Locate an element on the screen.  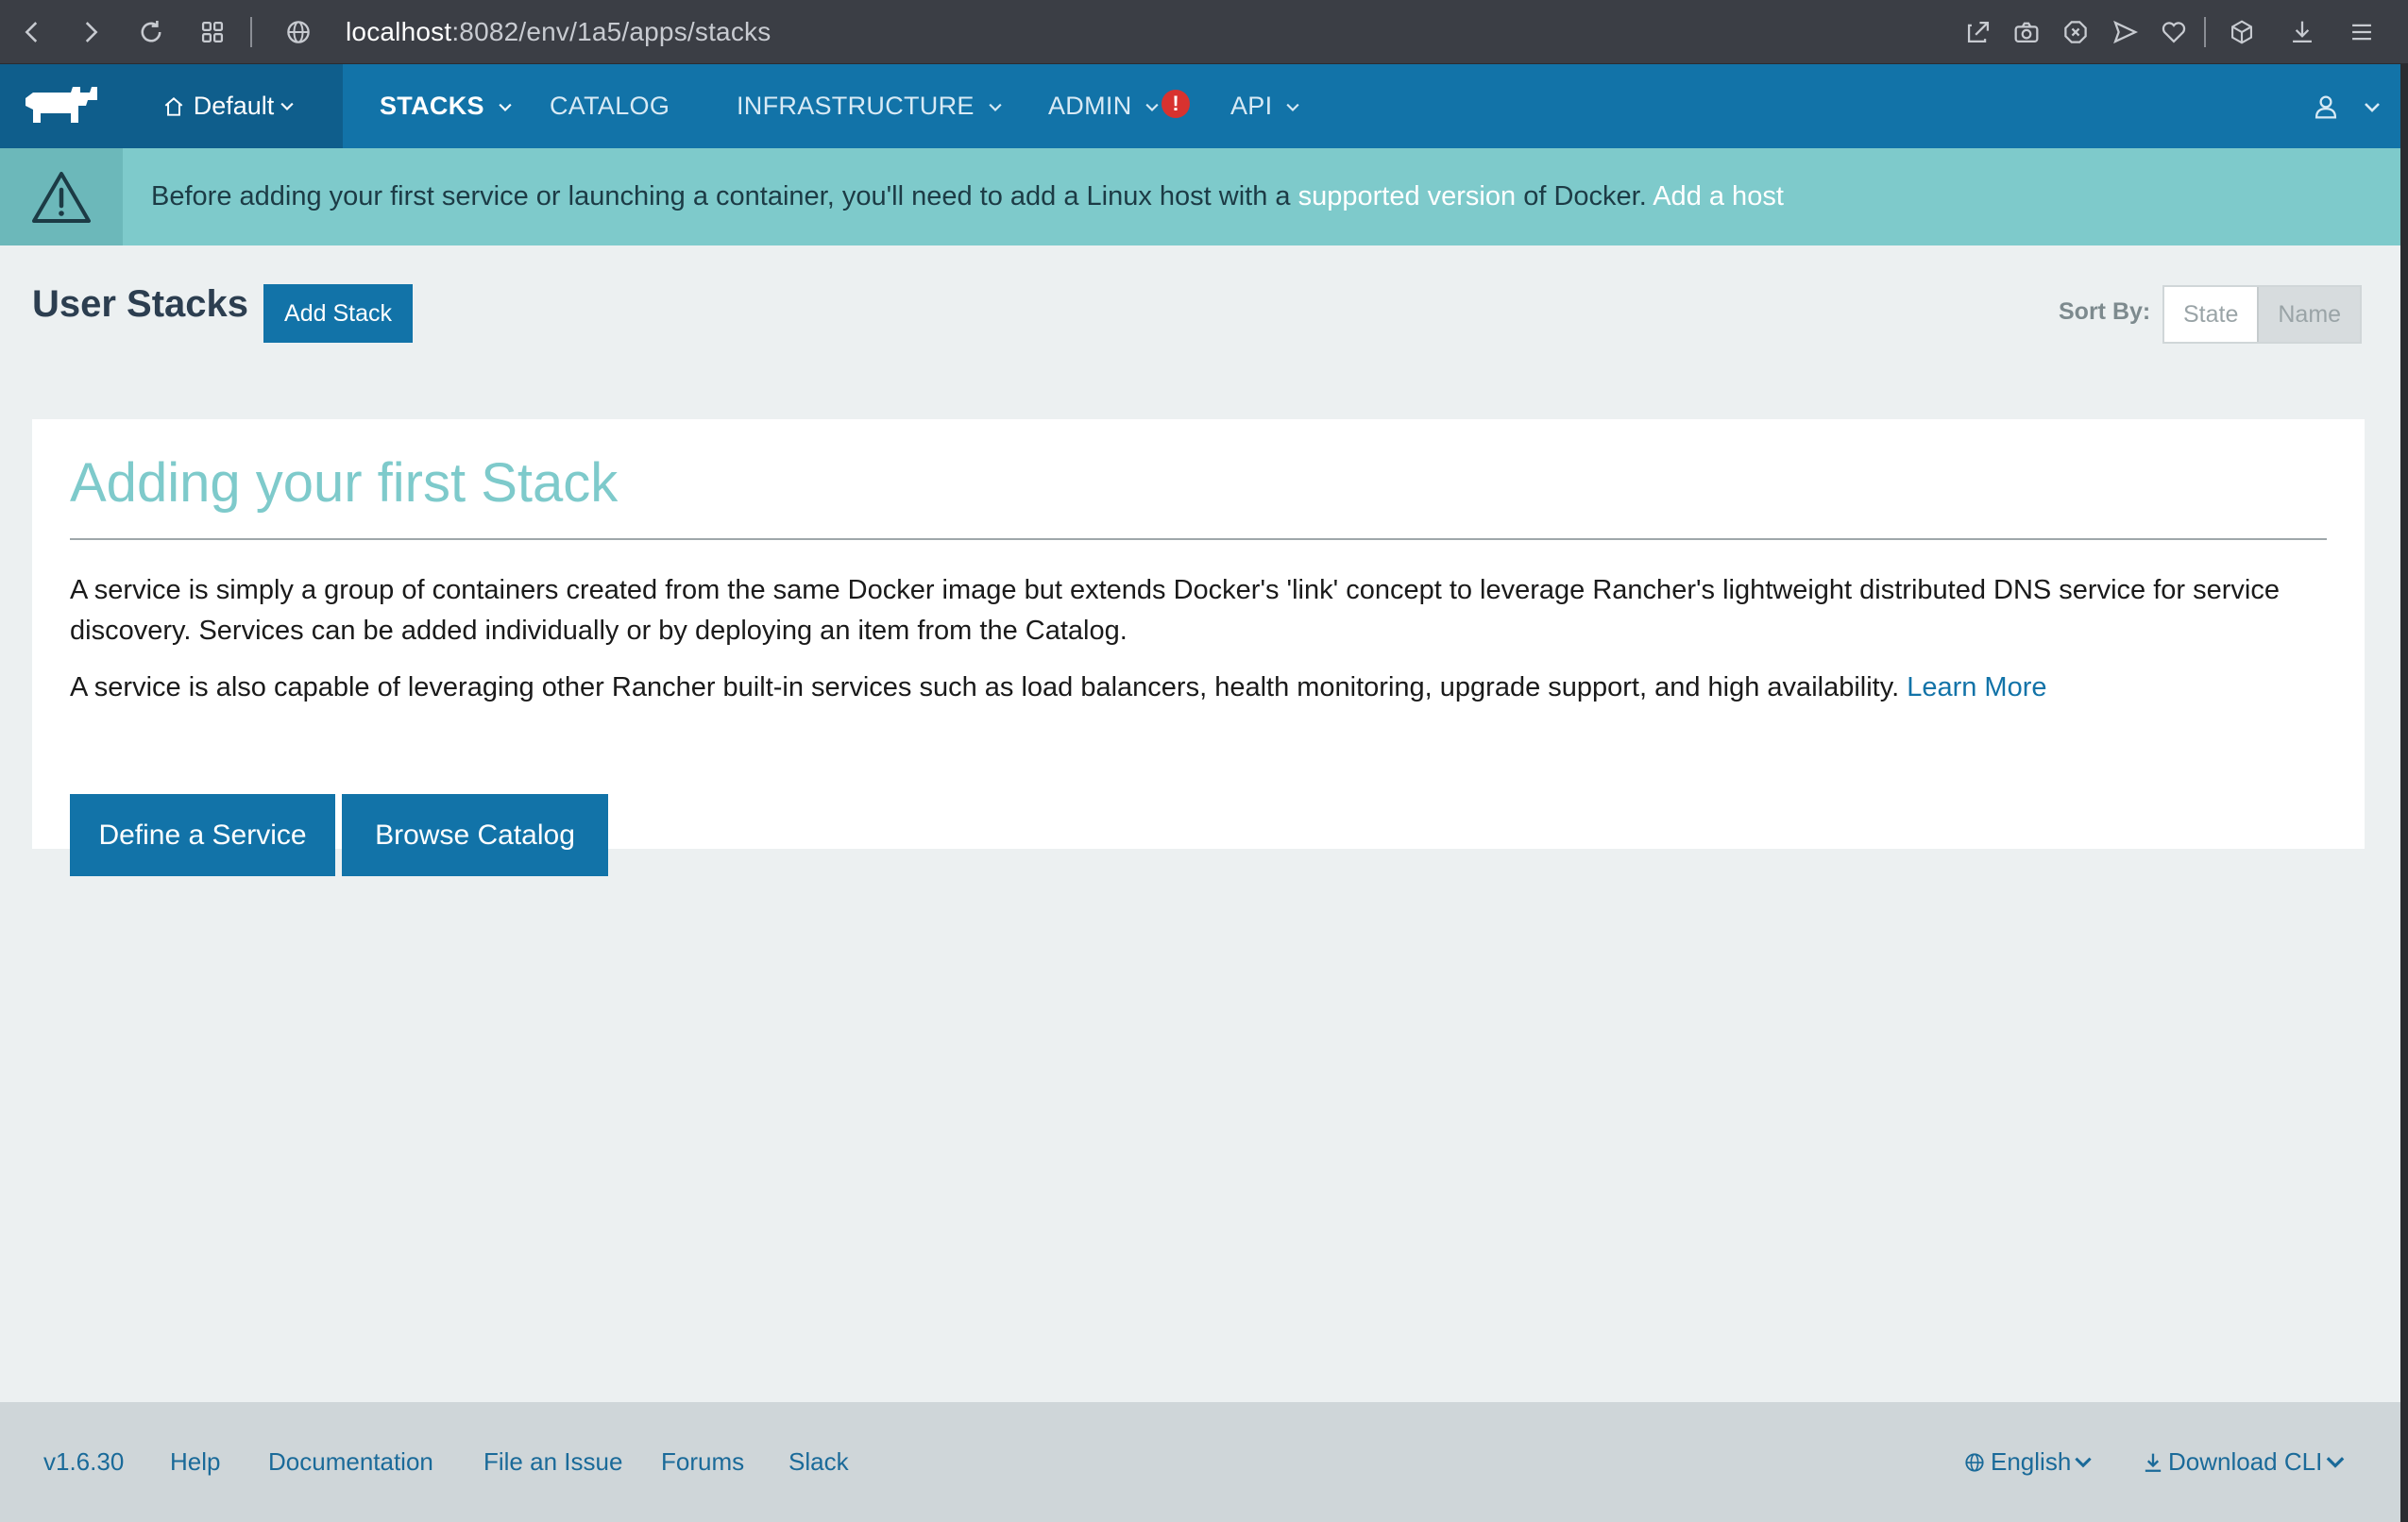
nav-api: API is located at coordinates (1266, 106).